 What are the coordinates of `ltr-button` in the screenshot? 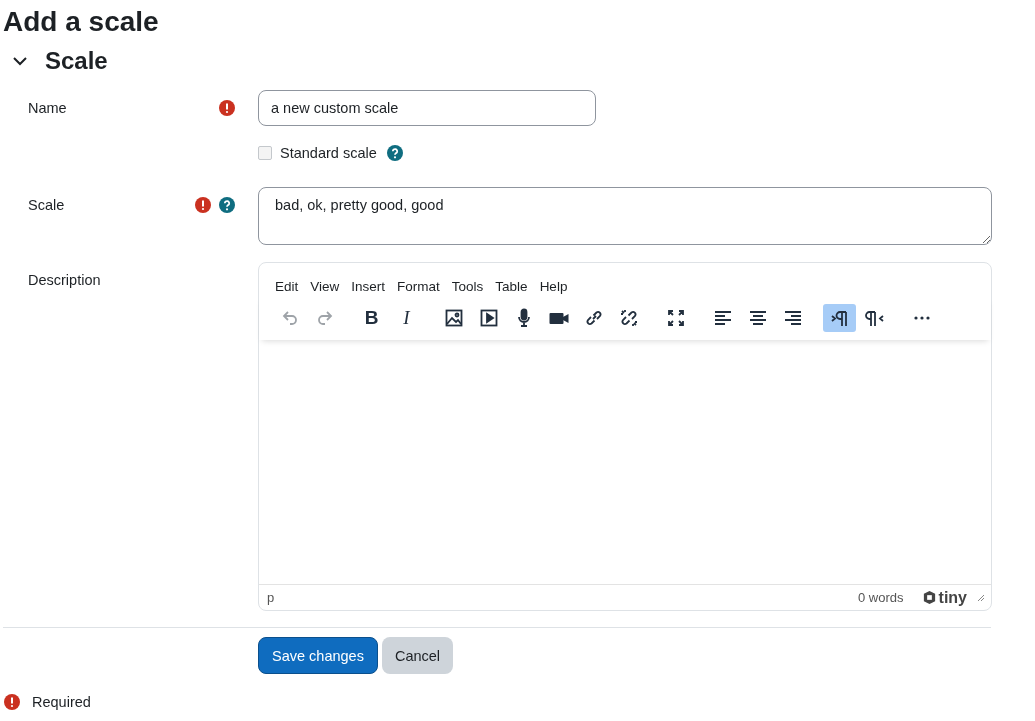 It's located at (839, 318).